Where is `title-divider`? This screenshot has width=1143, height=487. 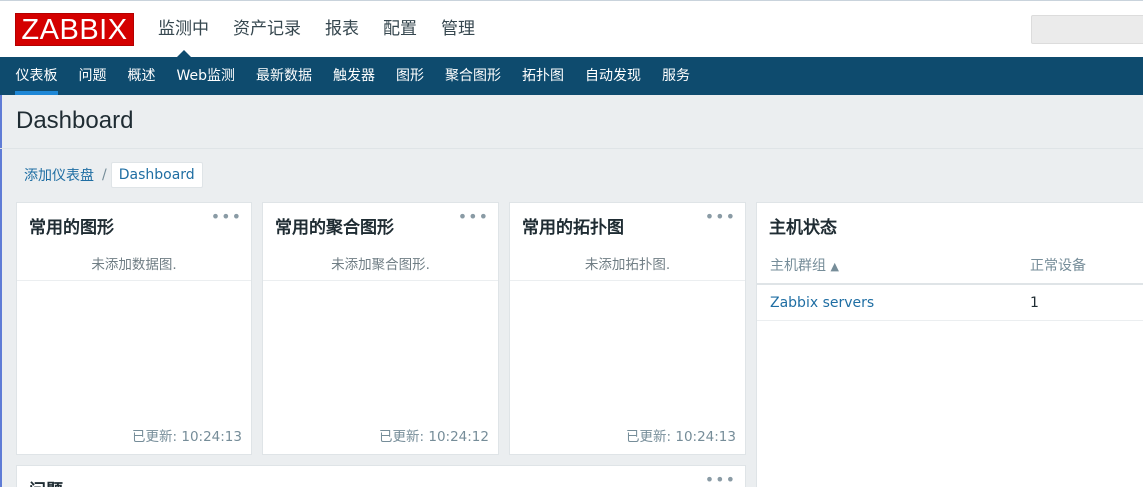 title-divider is located at coordinates (571, 148).